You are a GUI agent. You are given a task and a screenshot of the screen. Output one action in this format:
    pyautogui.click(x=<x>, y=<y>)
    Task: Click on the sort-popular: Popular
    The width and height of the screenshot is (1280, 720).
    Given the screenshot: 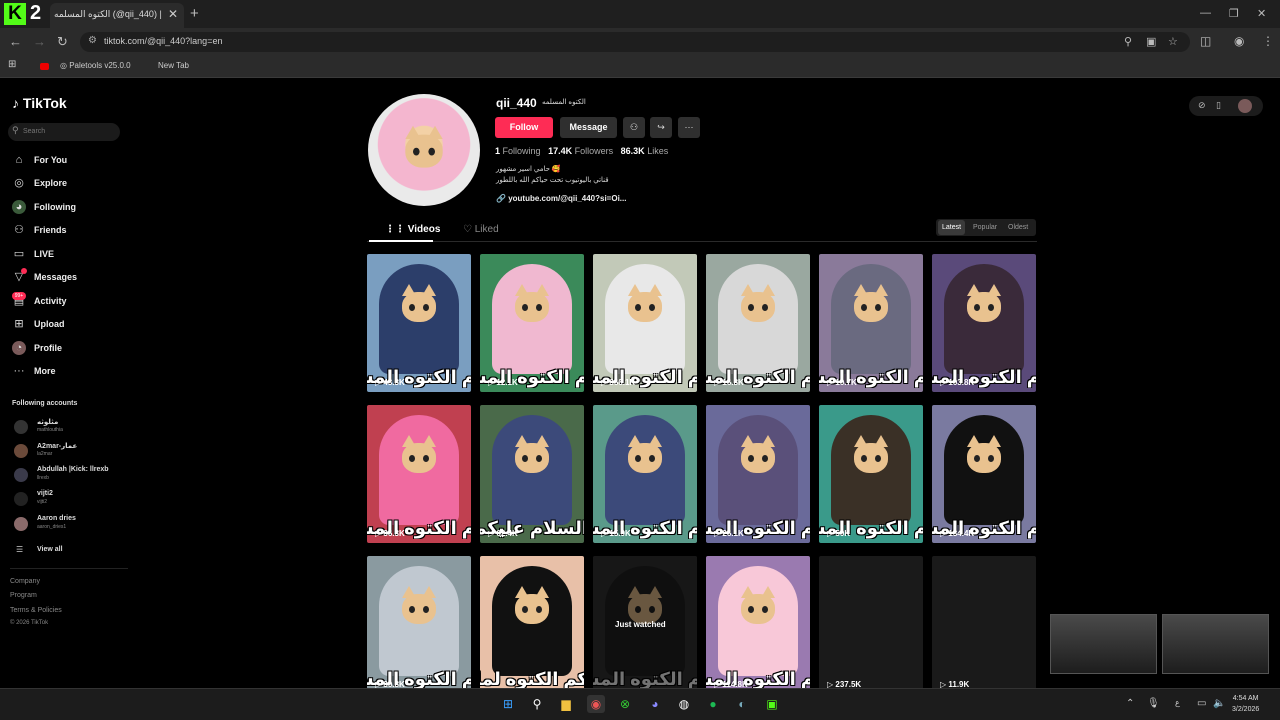 What is the action you would take?
    pyautogui.click(x=985, y=227)
    